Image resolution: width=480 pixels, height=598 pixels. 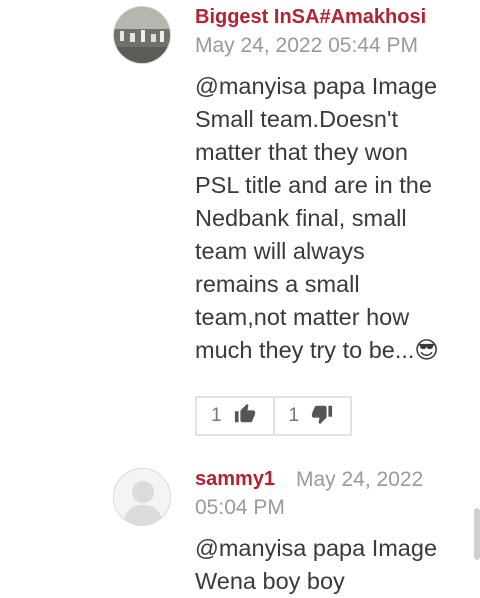 I want to click on comment-line: PSL title and are in the, so click(x=313, y=185).